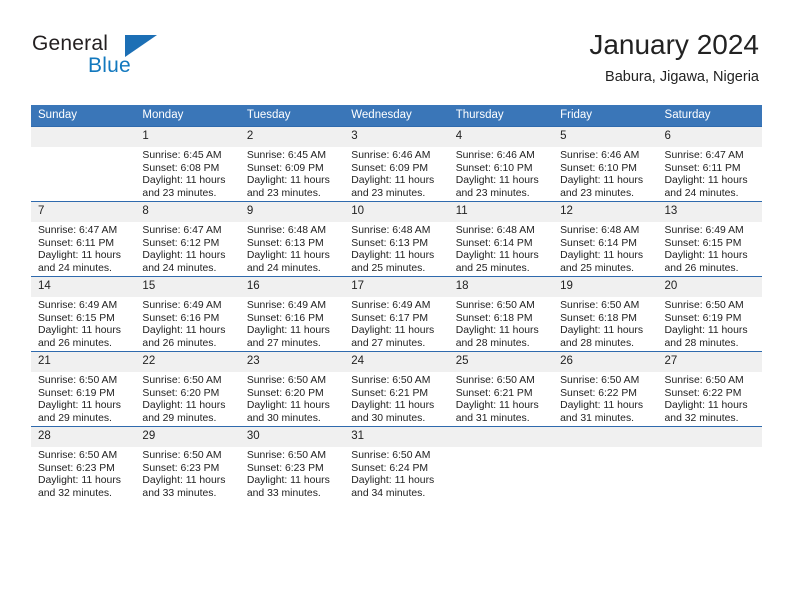  What do you see at coordinates (132, 58) in the screenshot?
I see `generalblue-logo: General Blue` at bounding box center [132, 58].